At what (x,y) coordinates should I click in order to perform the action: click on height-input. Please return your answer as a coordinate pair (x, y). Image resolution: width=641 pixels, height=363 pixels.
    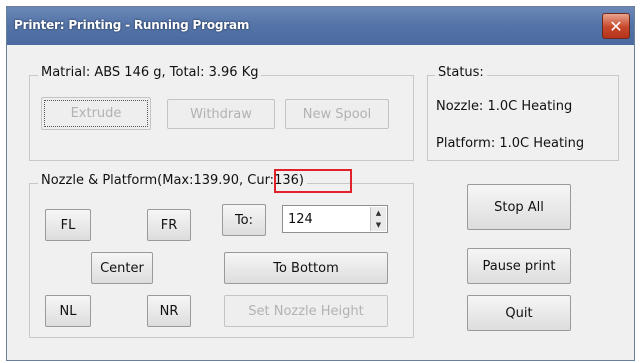
    Looking at the image, I should click on (328, 219).